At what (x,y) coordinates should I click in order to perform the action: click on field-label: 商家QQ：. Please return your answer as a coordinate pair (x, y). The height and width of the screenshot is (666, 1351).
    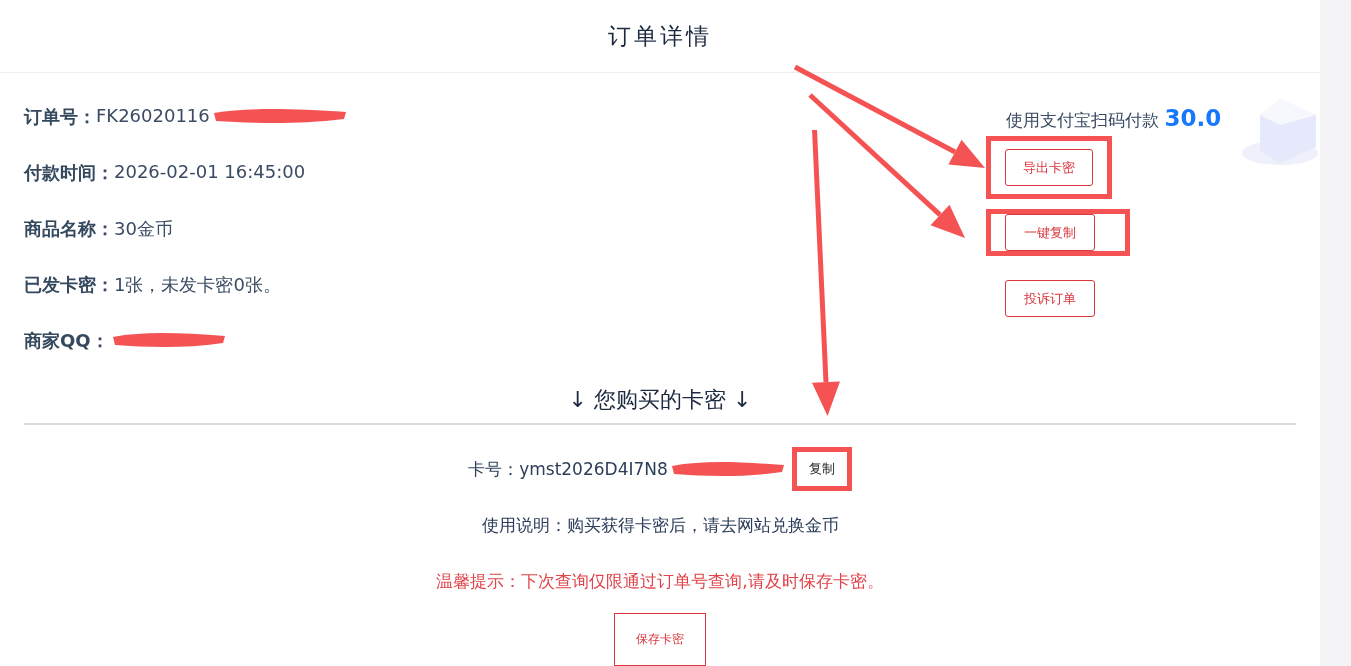
    Looking at the image, I should click on (66, 341).